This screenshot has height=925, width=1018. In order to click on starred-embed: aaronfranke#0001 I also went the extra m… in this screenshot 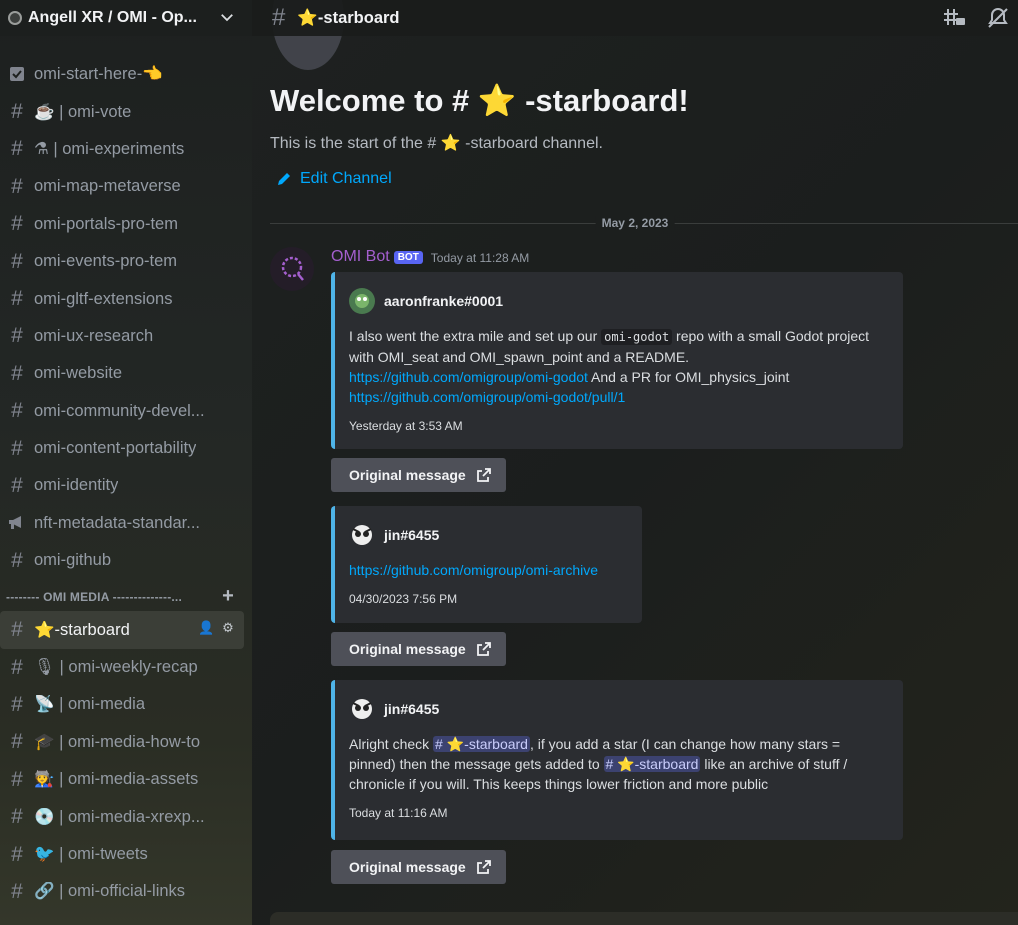, I will do `click(617, 360)`.